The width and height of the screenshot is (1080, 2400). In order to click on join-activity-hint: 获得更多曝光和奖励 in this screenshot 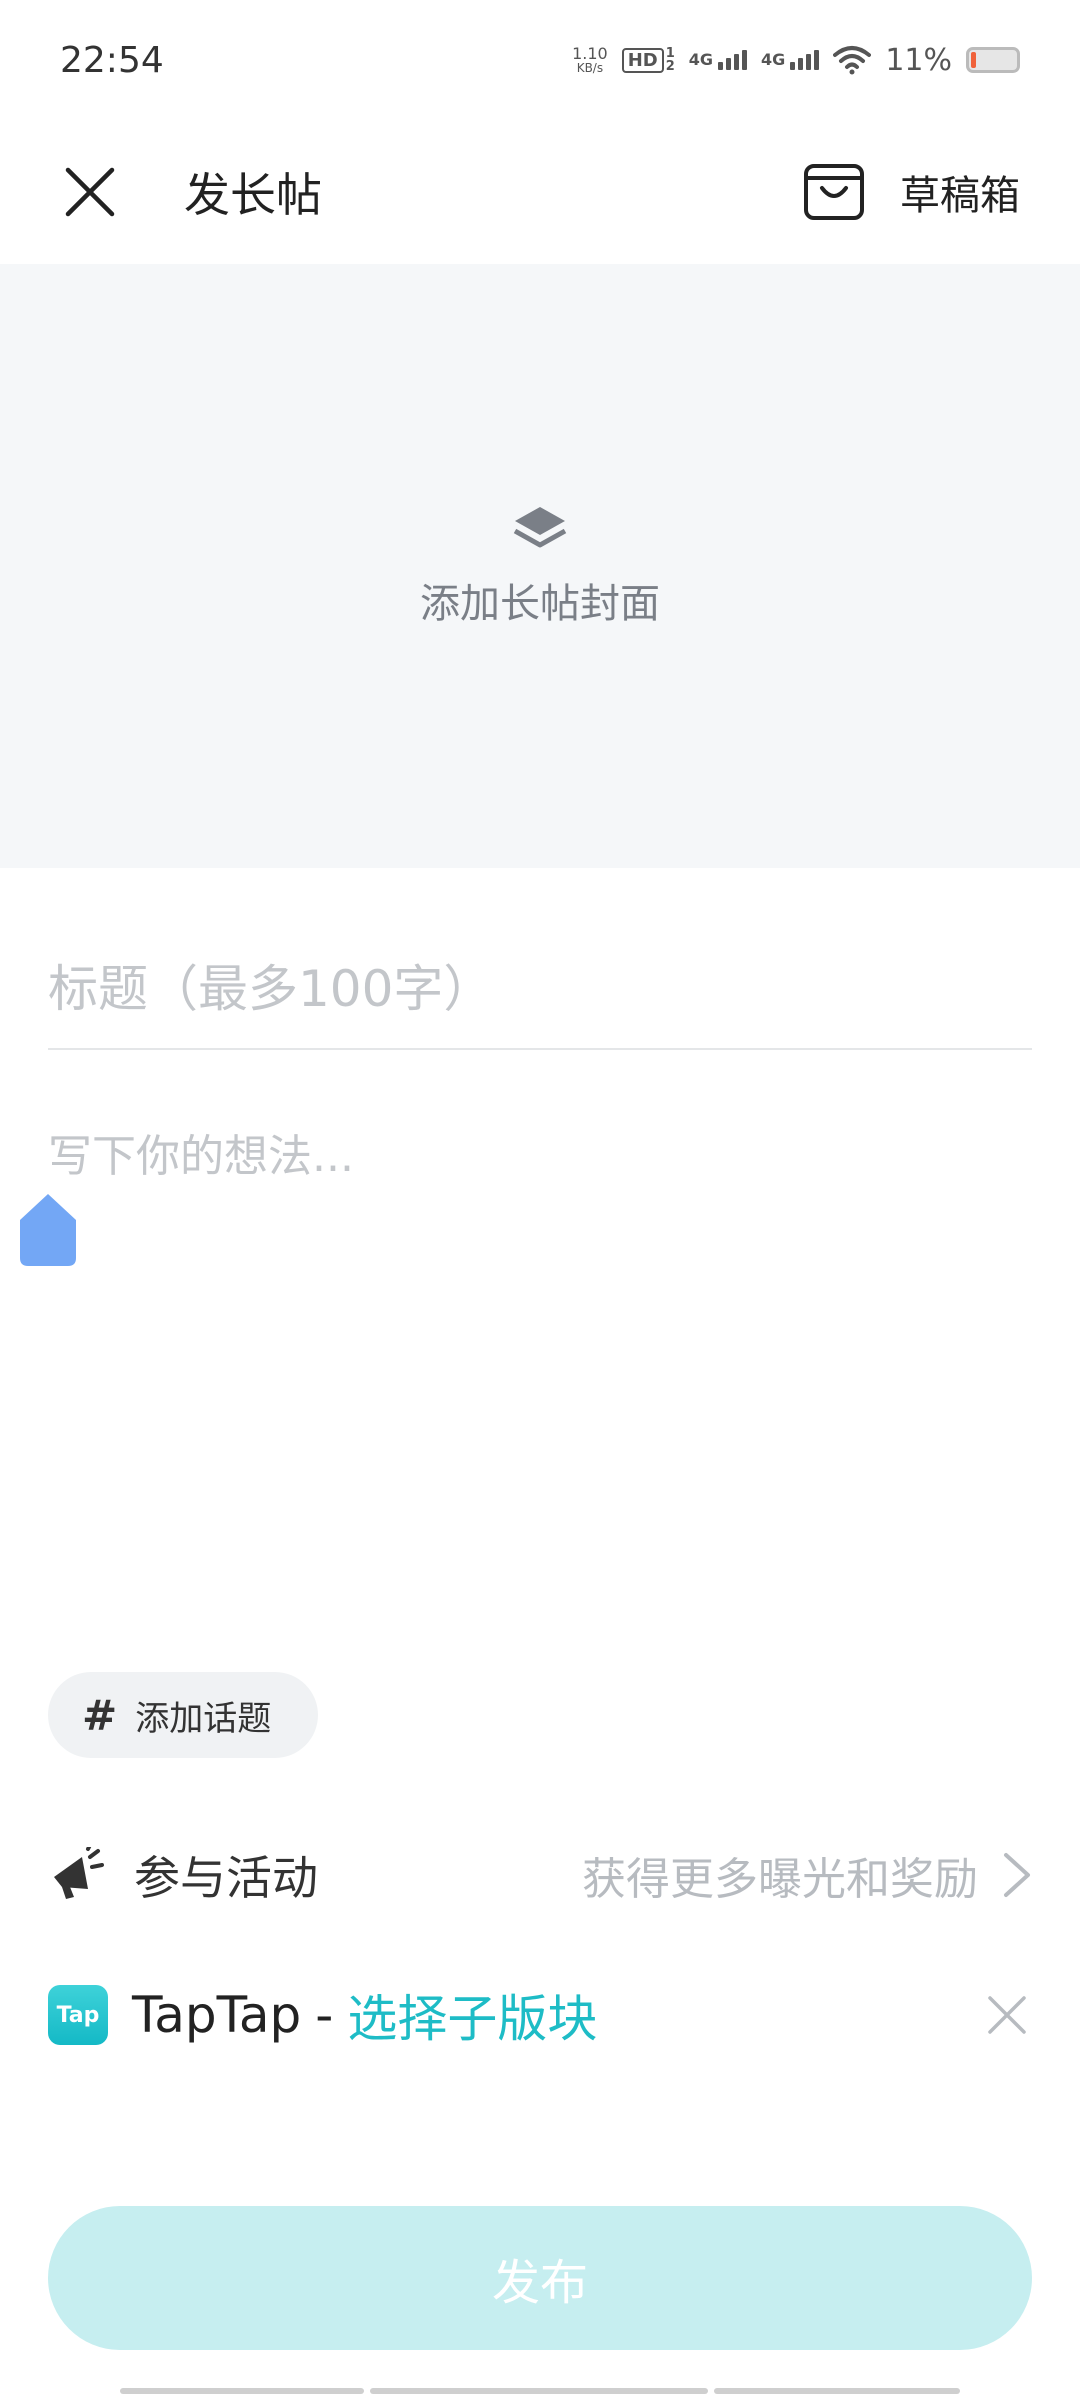, I will do `click(780, 1879)`.